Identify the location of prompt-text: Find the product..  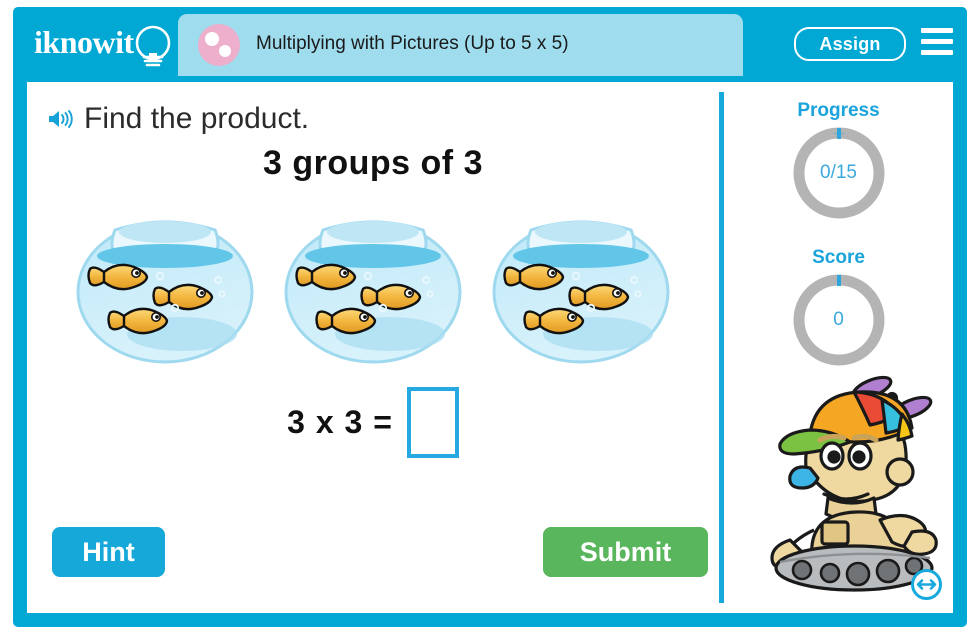
(197, 118).